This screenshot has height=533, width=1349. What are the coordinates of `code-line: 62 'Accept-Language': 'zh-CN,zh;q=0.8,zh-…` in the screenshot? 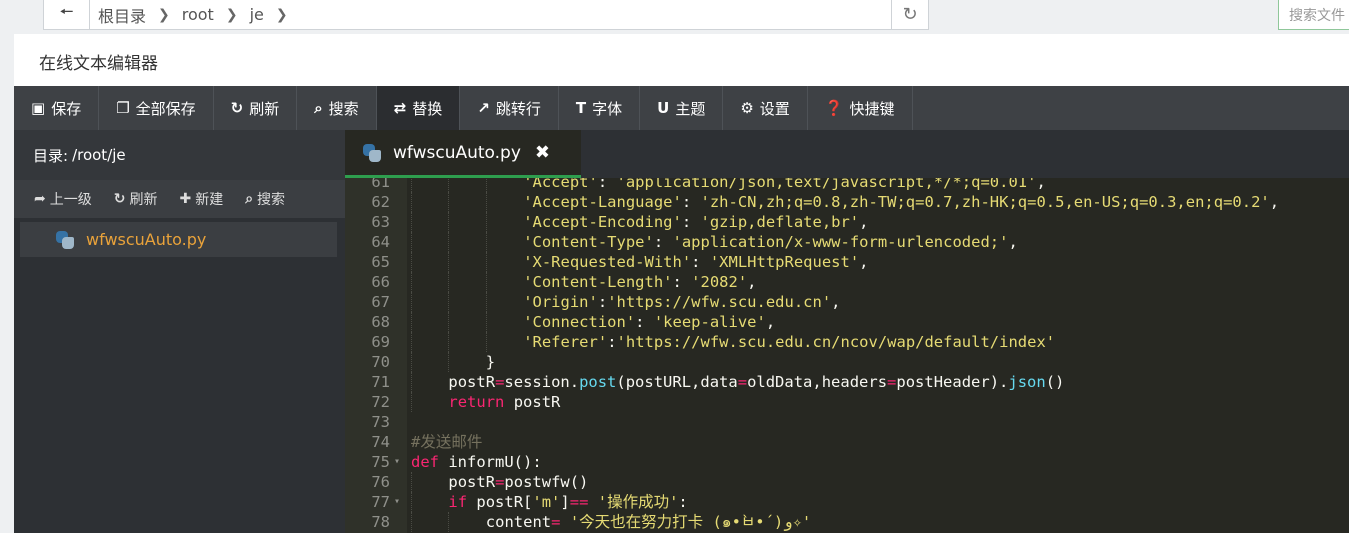 It's located at (847, 202).